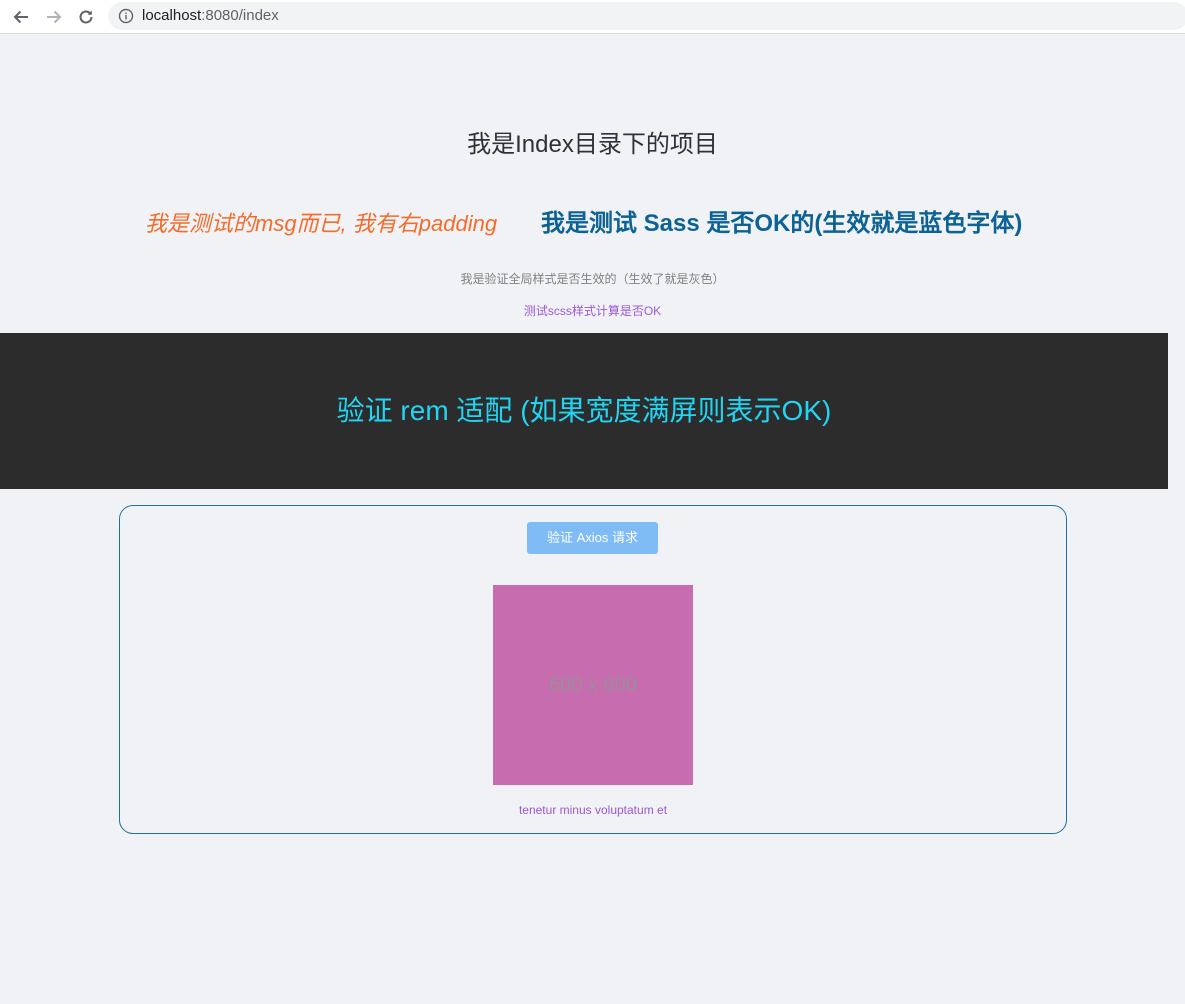  I want to click on reload-button, so click(86, 17).